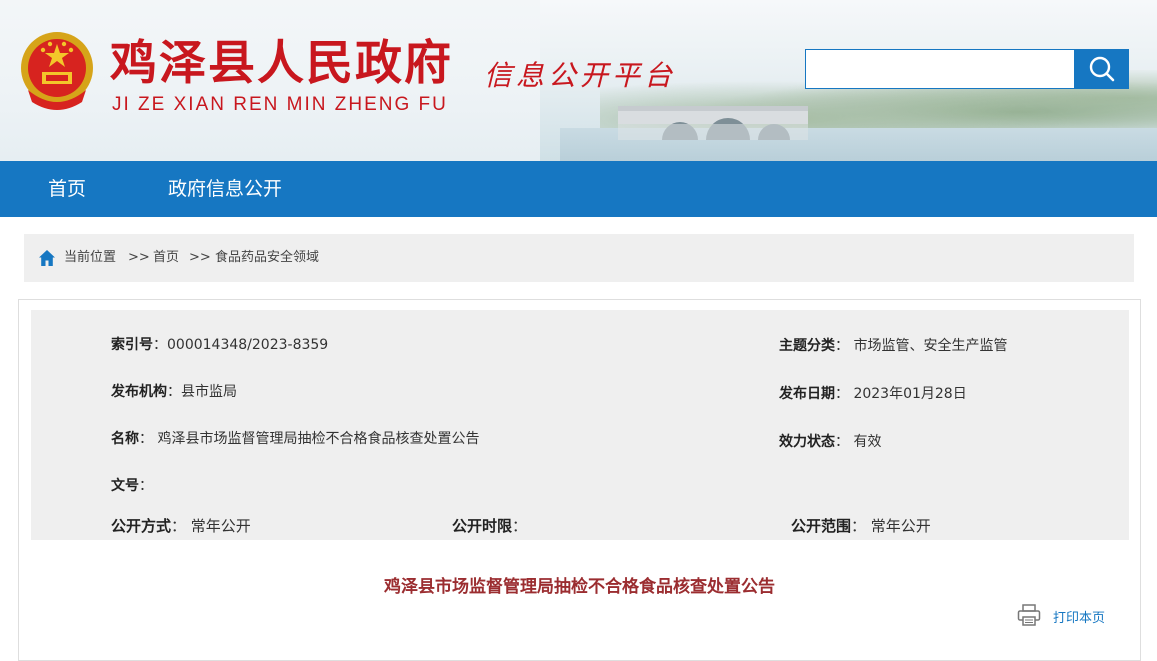 The image size is (1157, 661). Describe the element at coordinates (318, 439) in the screenshot. I see `meta-name-value: 鸡泽县市场监督管理局抽检不合格食品核查处置公告` at that location.